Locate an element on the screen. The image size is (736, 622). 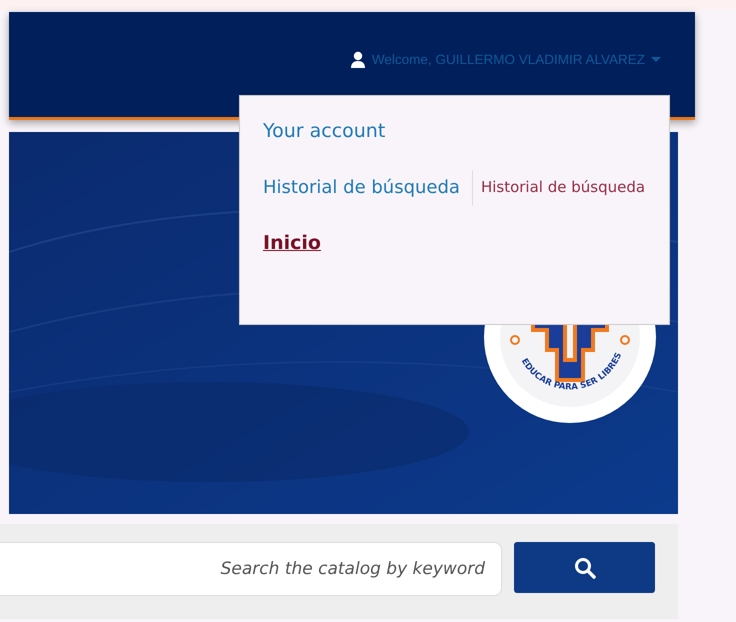
search-icon is located at coordinates (585, 567).